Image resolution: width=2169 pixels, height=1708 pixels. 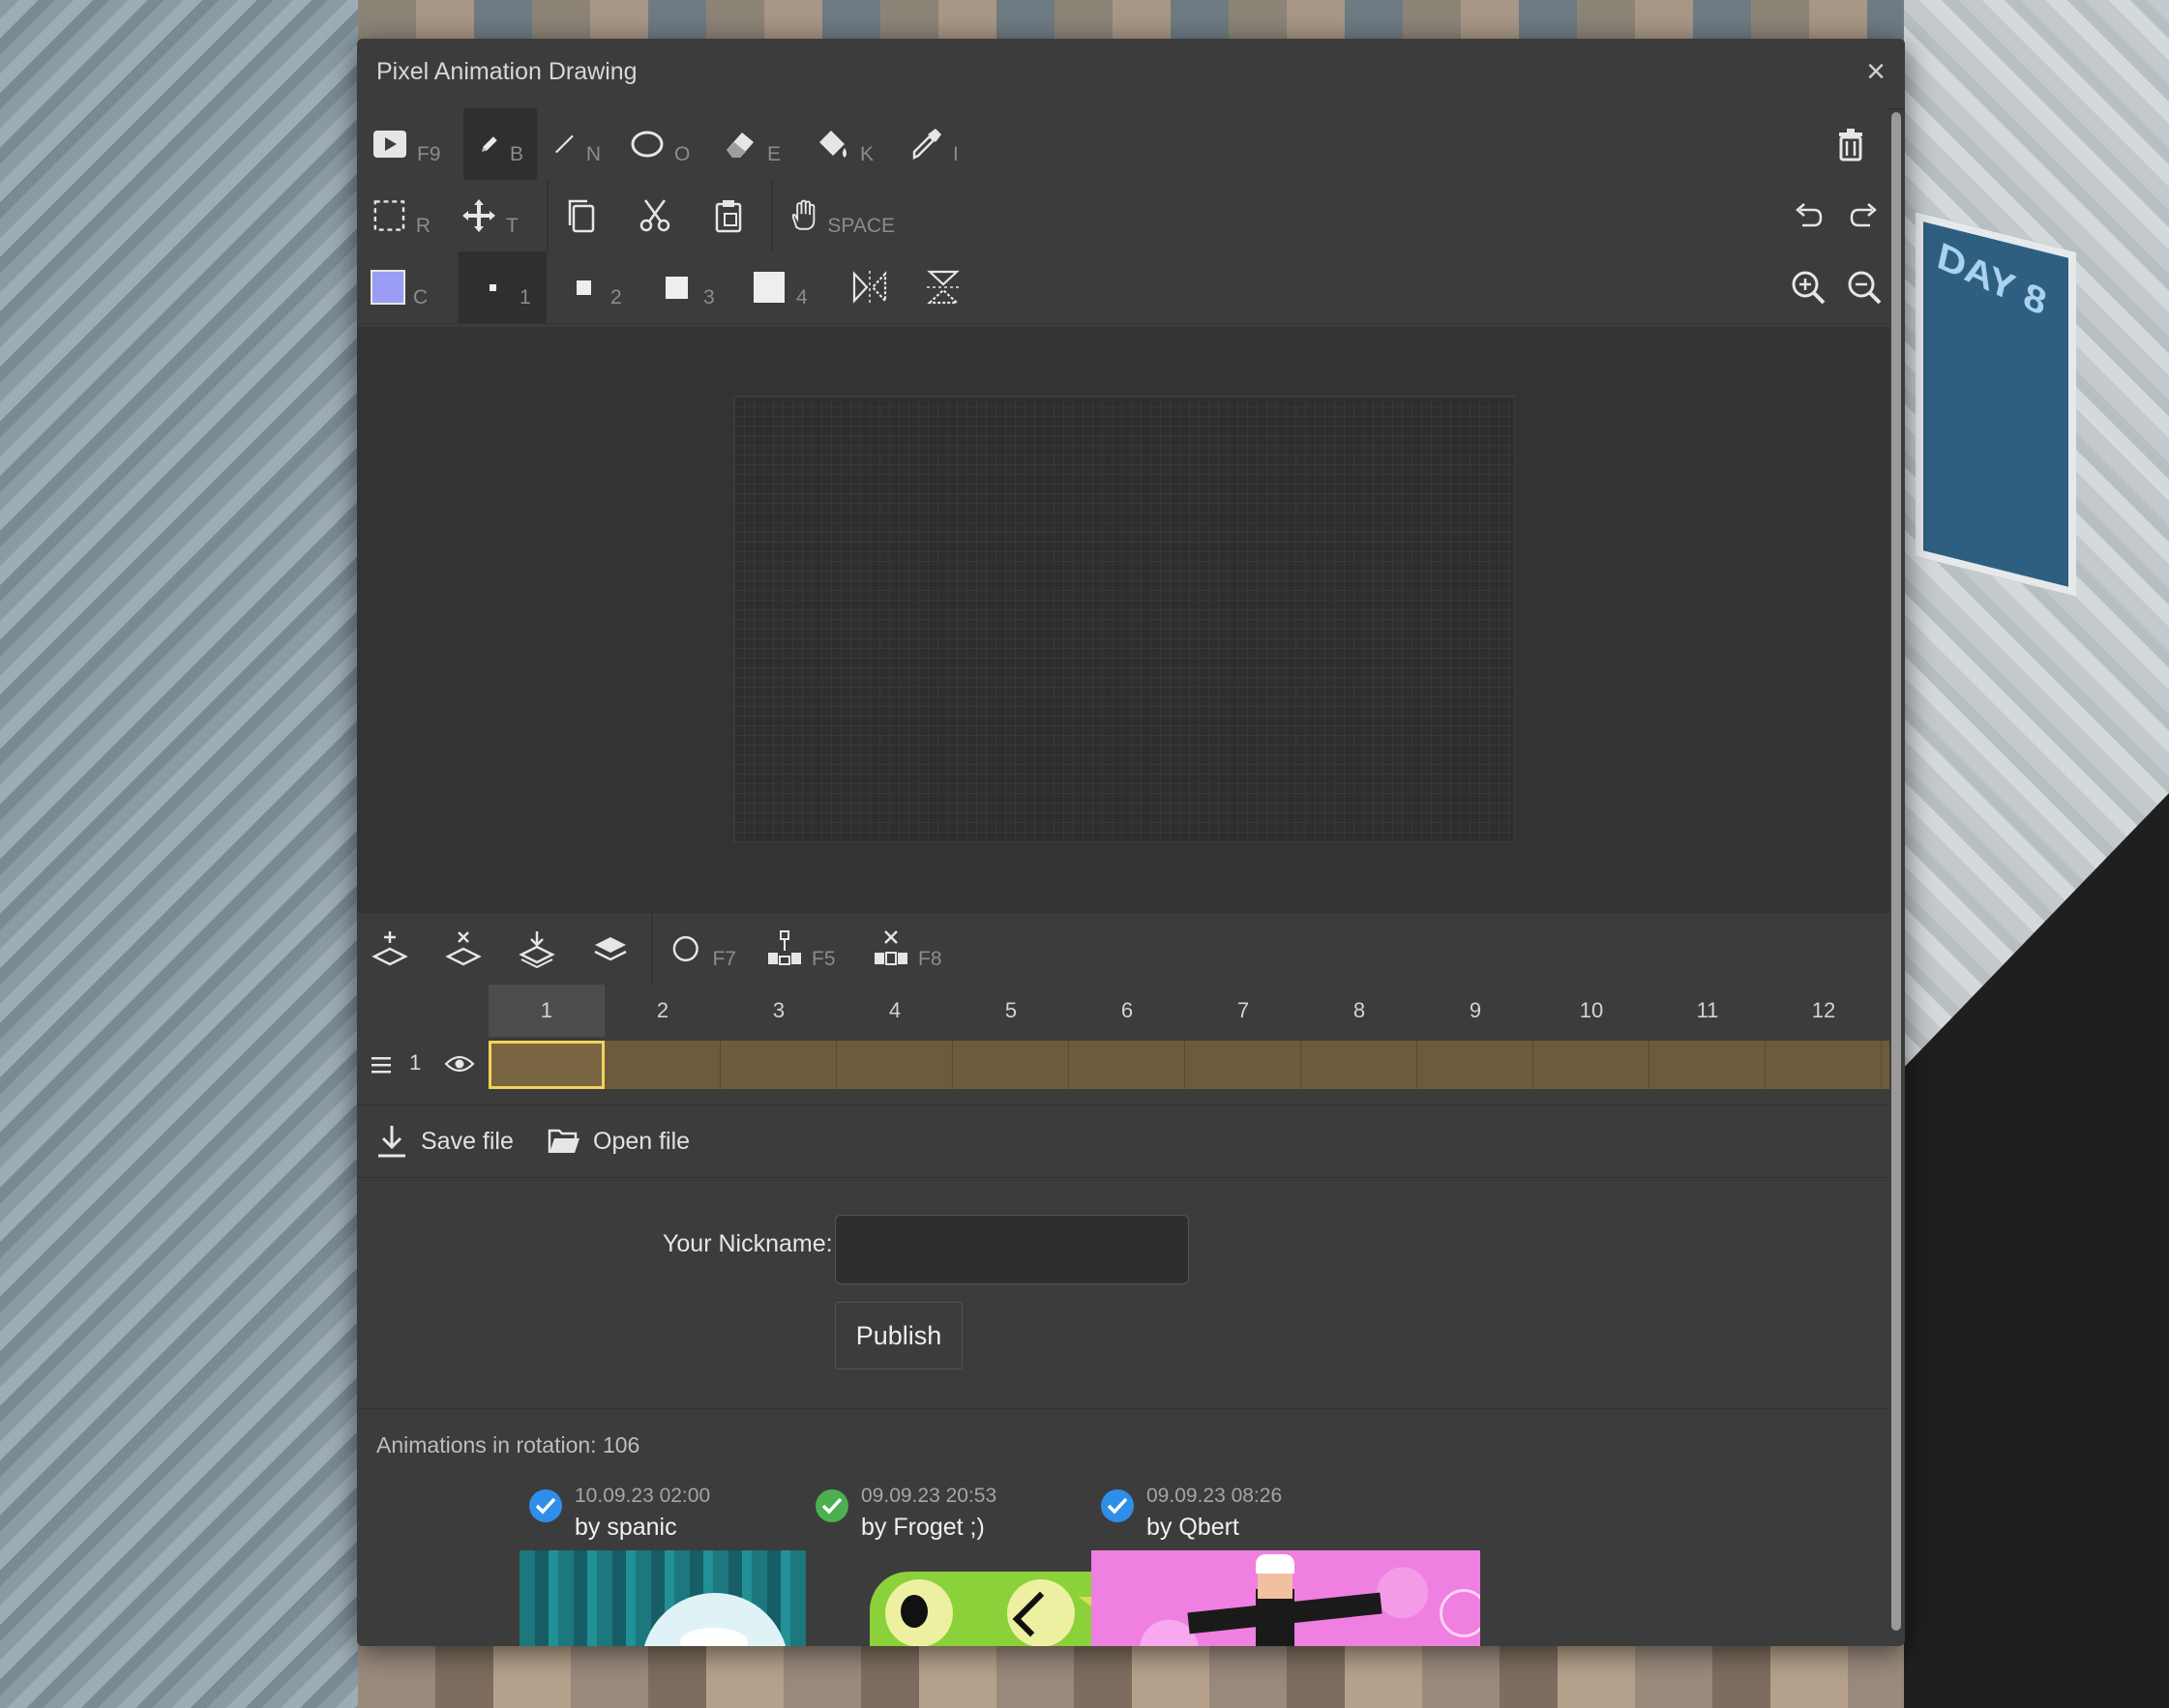 I want to click on insert-frame-shortcut: F5, so click(x=824, y=959).